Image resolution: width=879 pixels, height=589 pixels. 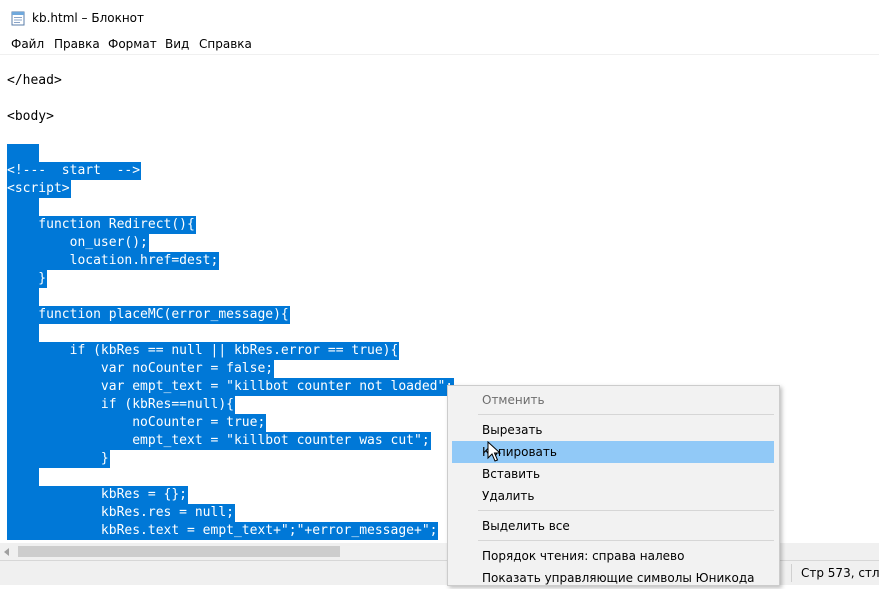 I want to click on menu-edit: Правка, so click(x=77, y=44).